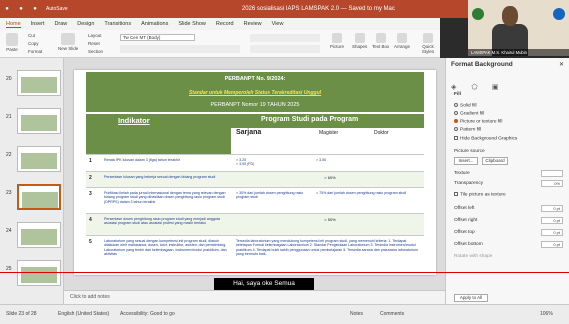 The image size is (569, 324). What do you see at coordinates (552, 220) in the screenshot?
I see `offset-right-field: 0 pt` at bounding box center [552, 220].